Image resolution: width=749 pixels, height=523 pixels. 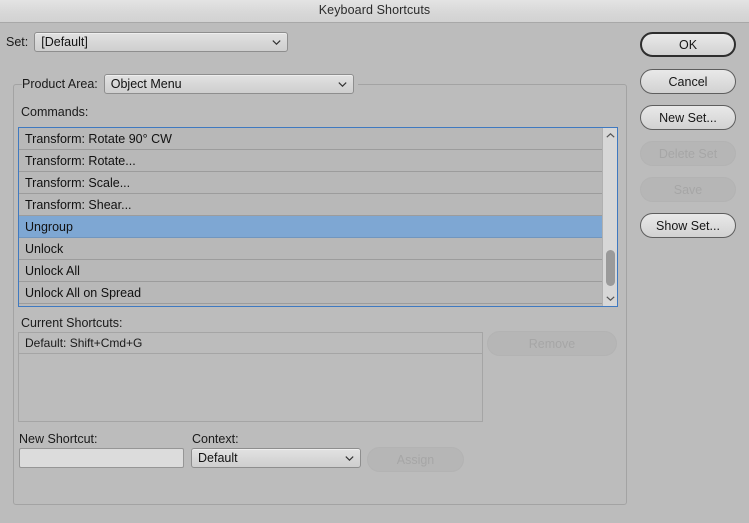 What do you see at coordinates (17, 42) in the screenshot?
I see `set-label: Set:` at bounding box center [17, 42].